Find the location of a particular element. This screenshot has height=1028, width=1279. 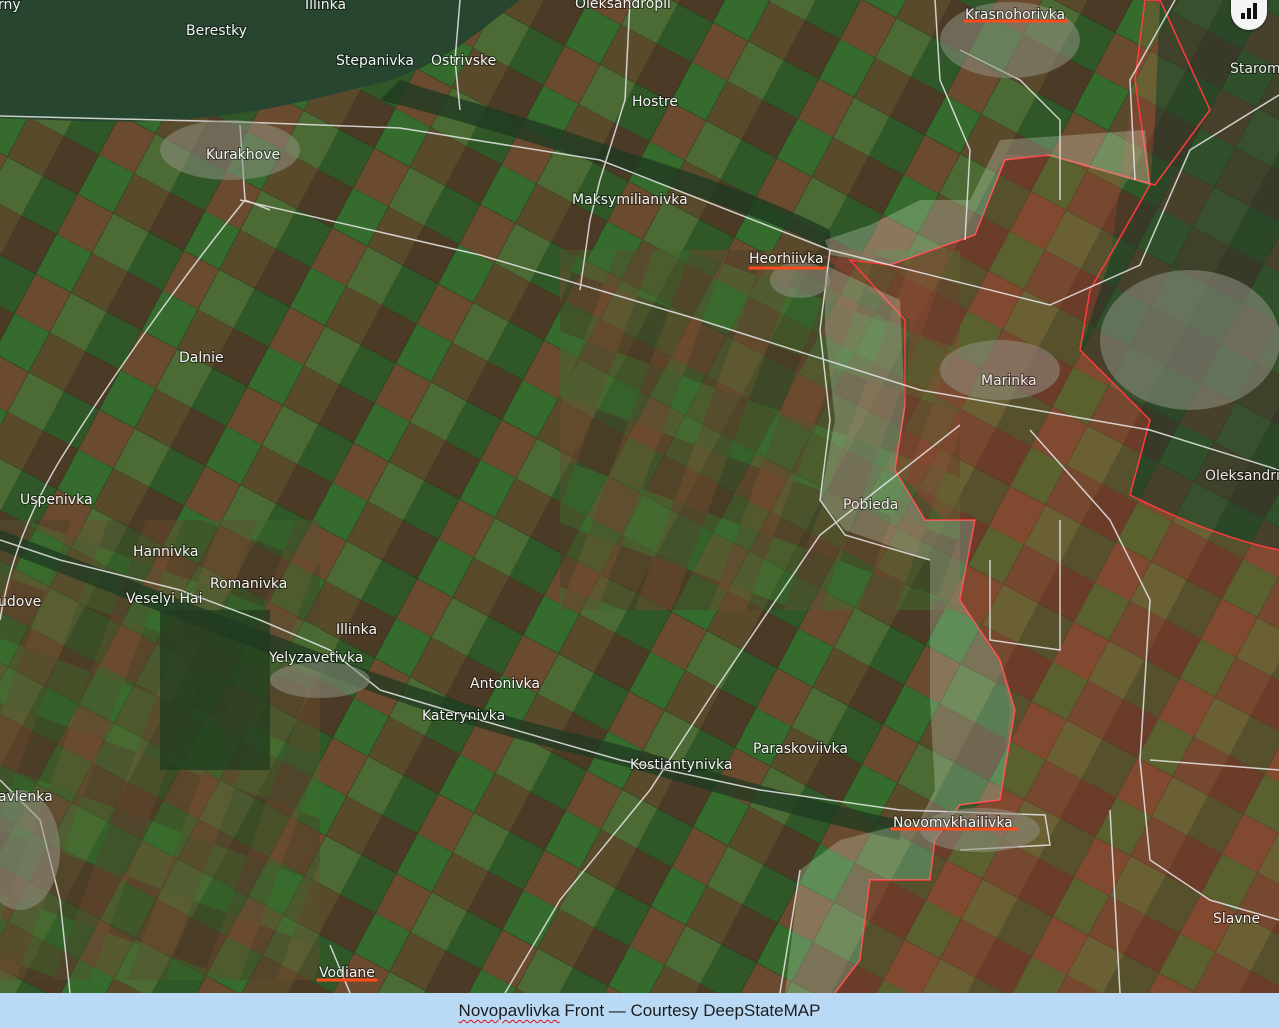

town-label: Starom is located at coordinates (1254, 69).